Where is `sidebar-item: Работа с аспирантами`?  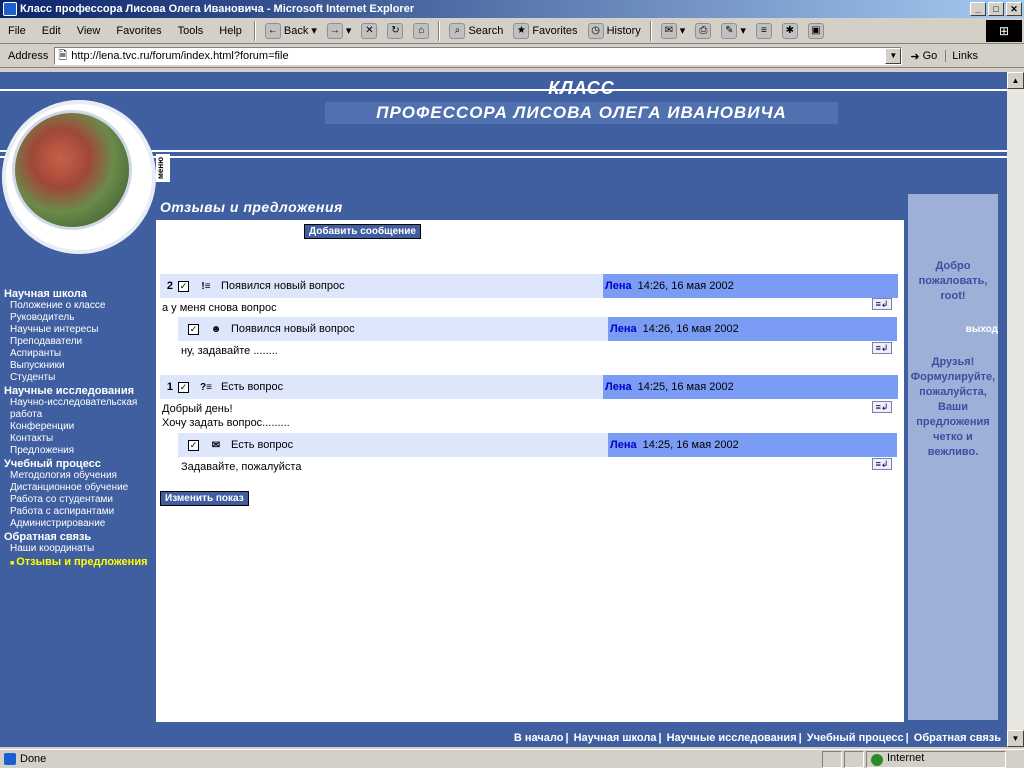 sidebar-item: Работа с аспирантами is located at coordinates (79, 512).